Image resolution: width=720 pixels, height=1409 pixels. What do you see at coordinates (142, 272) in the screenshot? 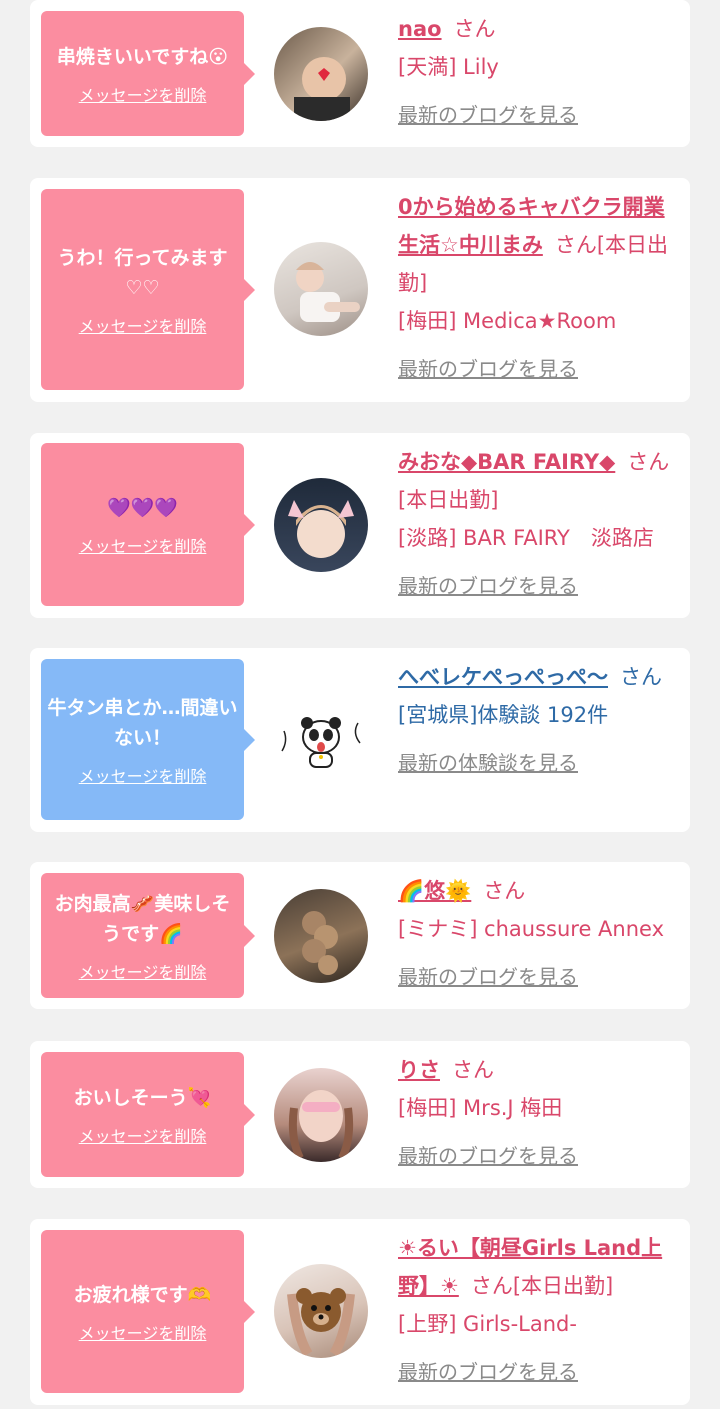
I see `message-text: うわ！行ってみます♡♡` at bounding box center [142, 272].